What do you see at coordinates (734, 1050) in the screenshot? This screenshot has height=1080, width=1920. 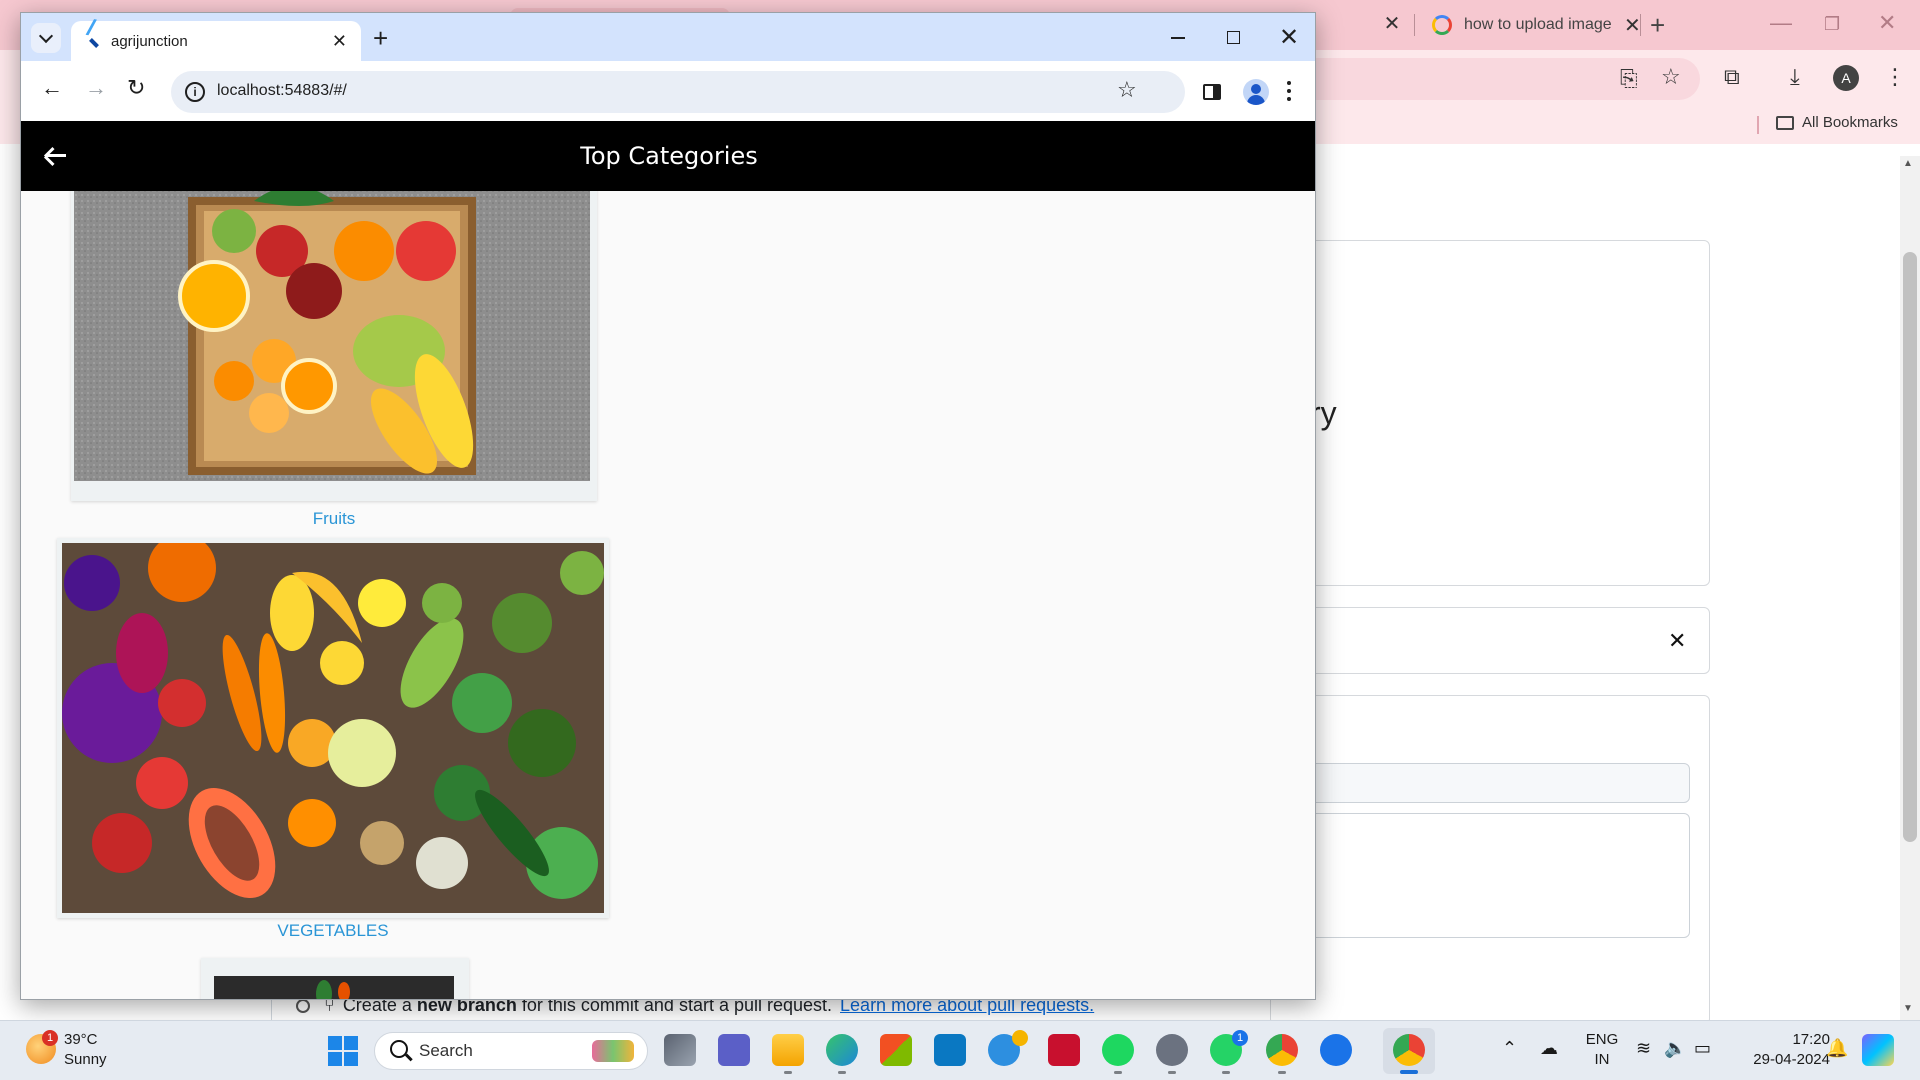 I see `teams-icon` at bounding box center [734, 1050].